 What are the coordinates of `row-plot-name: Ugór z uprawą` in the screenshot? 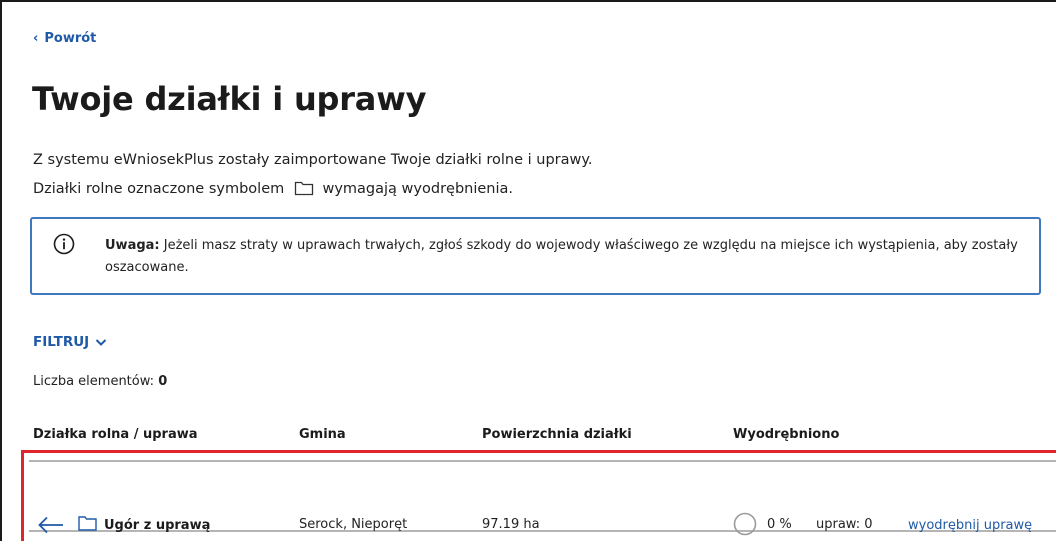 It's located at (157, 525).